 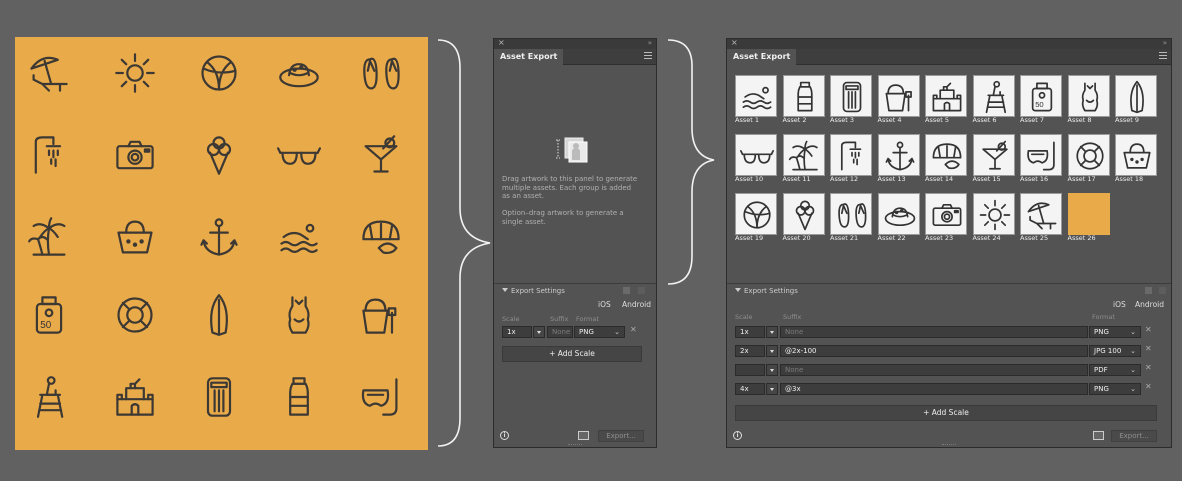 I want to click on asset-tile: Asset 8, so click(x=1088, y=99).